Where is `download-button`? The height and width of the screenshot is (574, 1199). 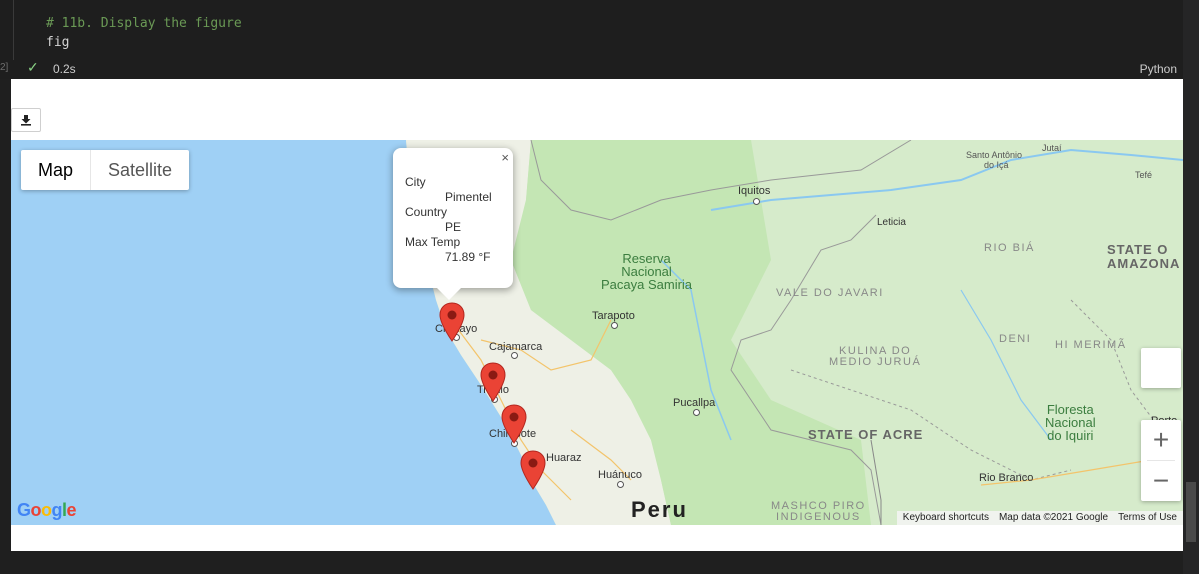
download-button is located at coordinates (26, 120).